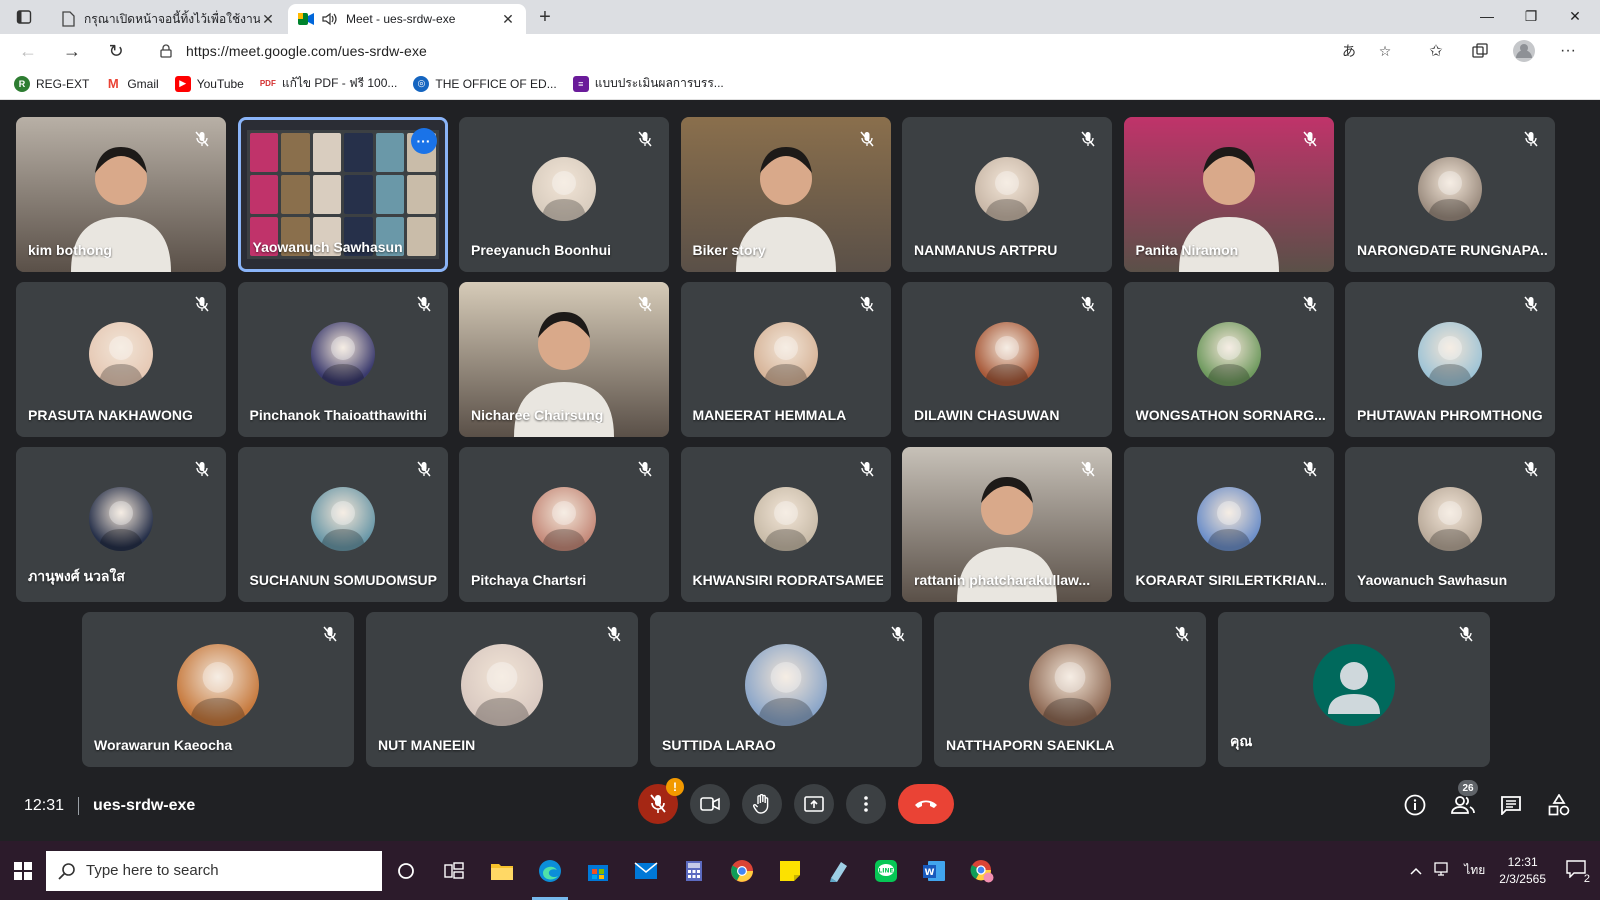 The image size is (1600, 900). I want to click on notifications-button: 2, so click(1578, 872).